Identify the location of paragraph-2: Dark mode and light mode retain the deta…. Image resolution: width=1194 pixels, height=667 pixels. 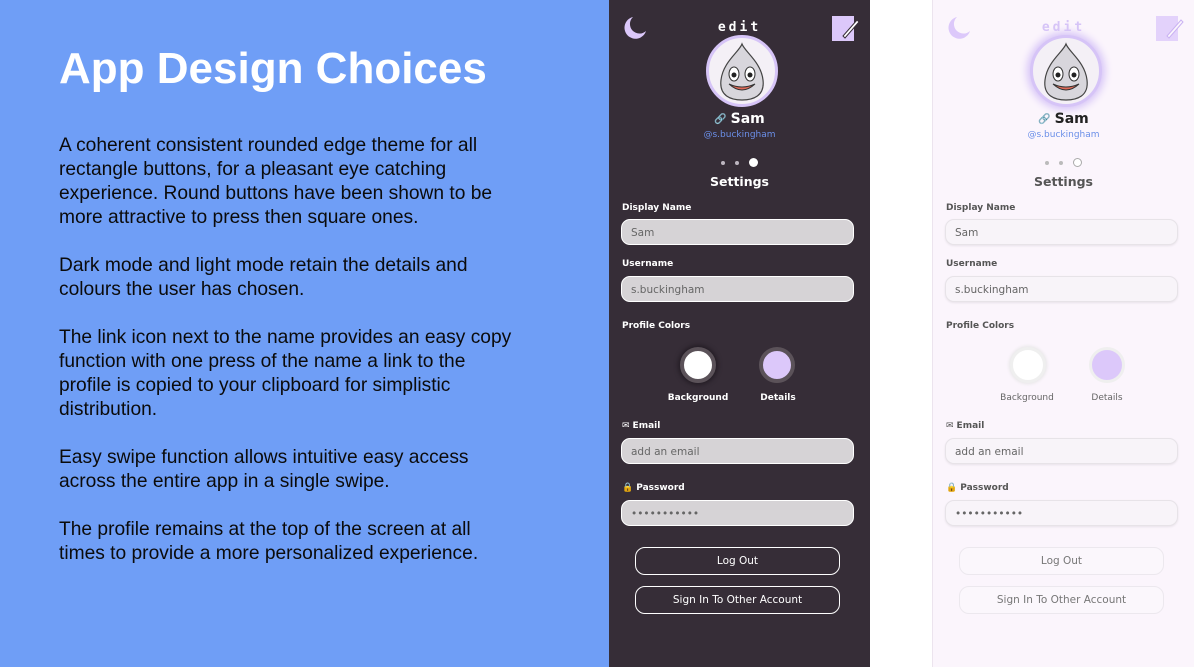
(263, 277).